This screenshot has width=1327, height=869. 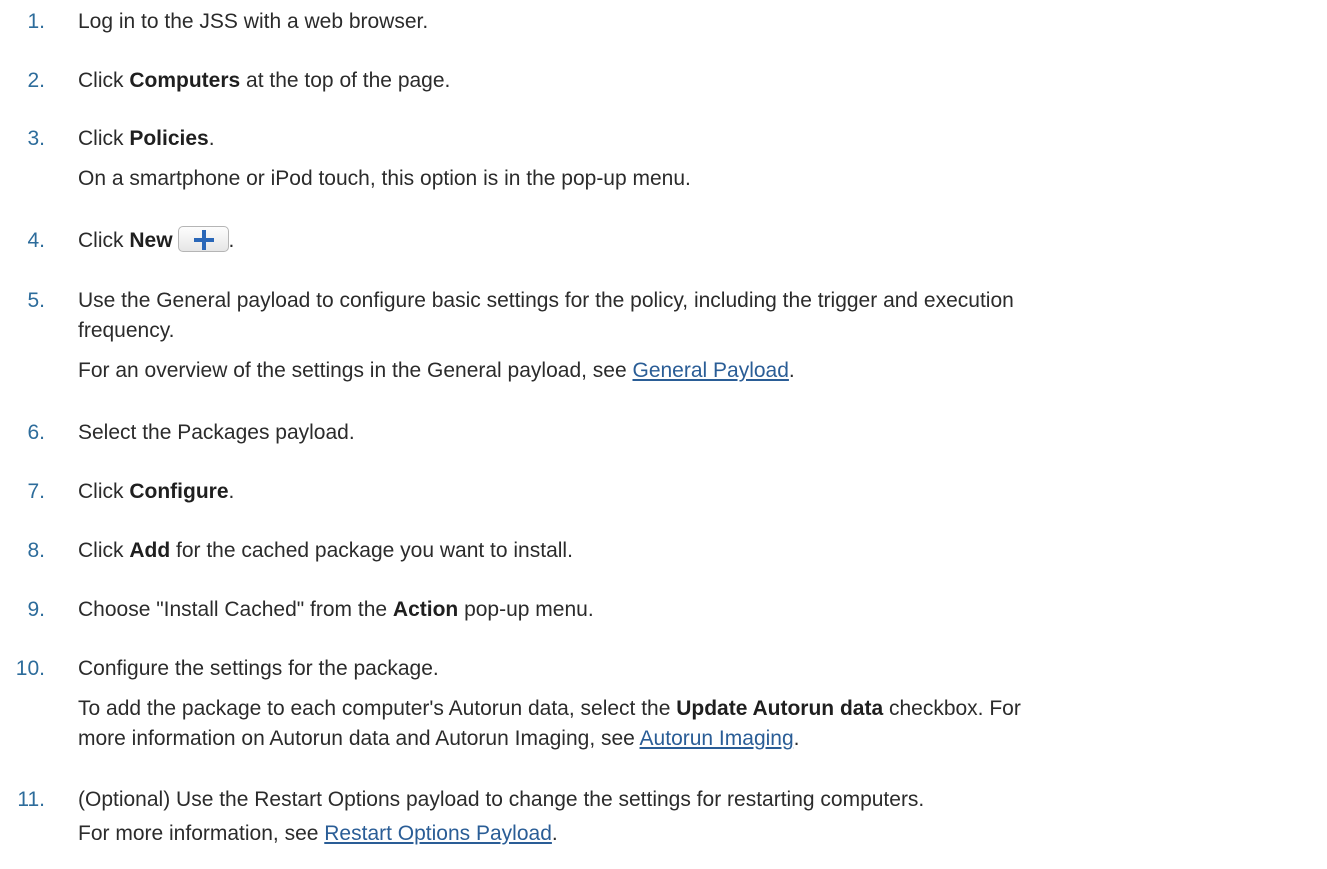 What do you see at coordinates (36, 138) in the screenshot?
I see `step-number: 3.` at bounding box center [36, 138].